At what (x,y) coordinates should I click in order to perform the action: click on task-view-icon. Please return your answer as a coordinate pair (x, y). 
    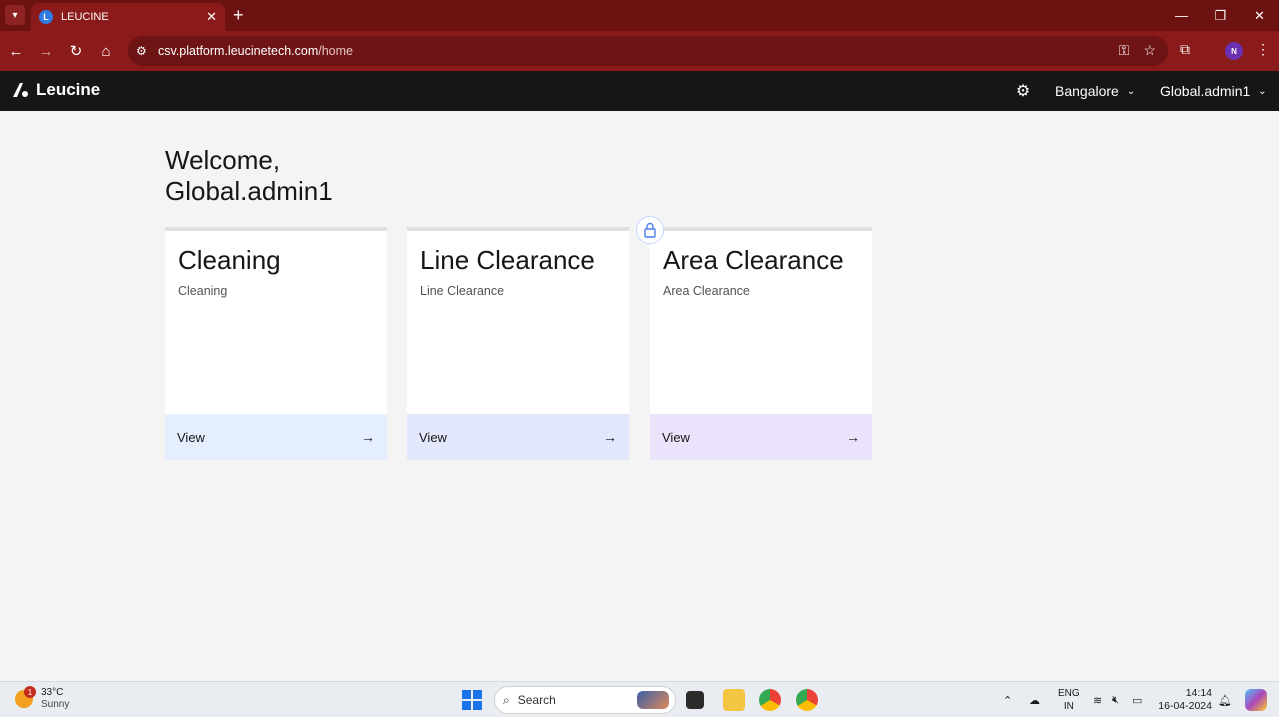
    Looking at the image, I should click on (695, 700).